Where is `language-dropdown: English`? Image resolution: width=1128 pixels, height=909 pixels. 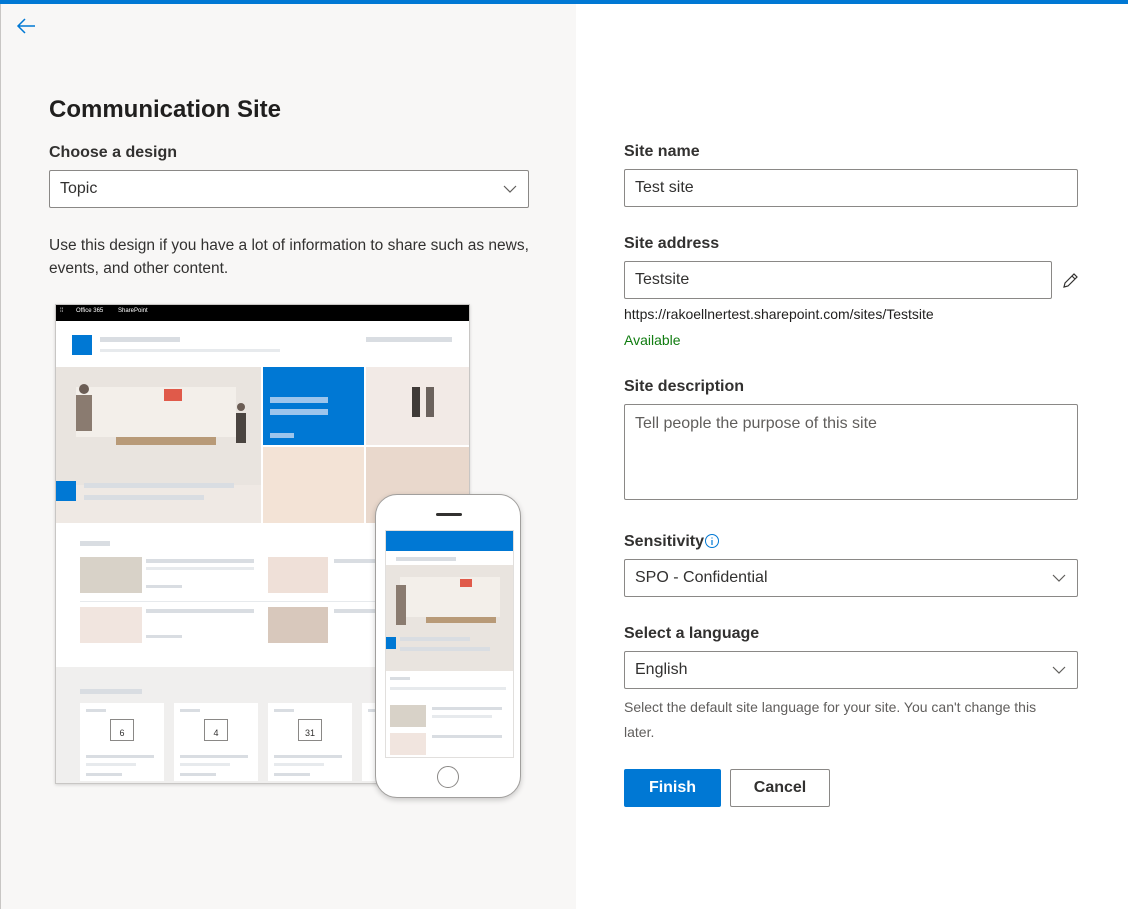 language-dropdown: English is located at coordinates (851, 670).